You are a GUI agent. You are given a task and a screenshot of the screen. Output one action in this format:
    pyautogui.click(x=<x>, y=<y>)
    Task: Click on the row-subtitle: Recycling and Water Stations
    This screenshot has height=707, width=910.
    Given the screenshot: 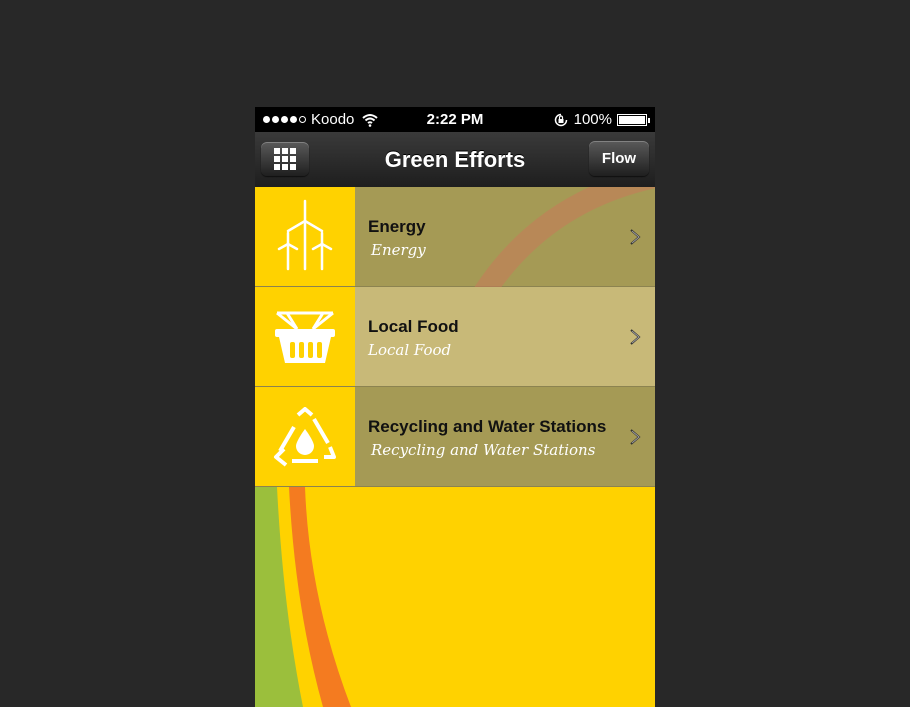 What is the action you would take?
    pyautogui.click(x=483, y=450)
    